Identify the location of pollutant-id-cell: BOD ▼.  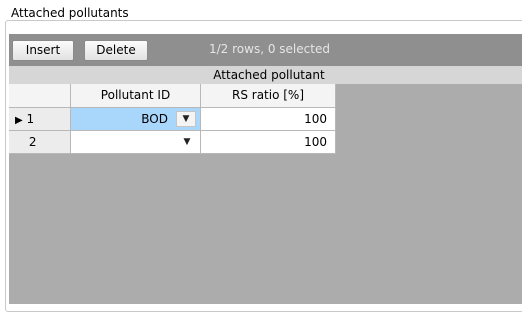
(136, 119).